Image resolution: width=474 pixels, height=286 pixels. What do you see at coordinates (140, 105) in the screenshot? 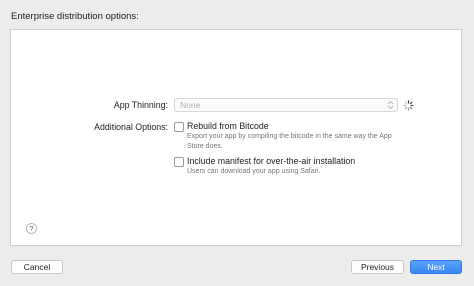
I see `app-thinning-label: App Thinning:` at bounding box center [140, 105].